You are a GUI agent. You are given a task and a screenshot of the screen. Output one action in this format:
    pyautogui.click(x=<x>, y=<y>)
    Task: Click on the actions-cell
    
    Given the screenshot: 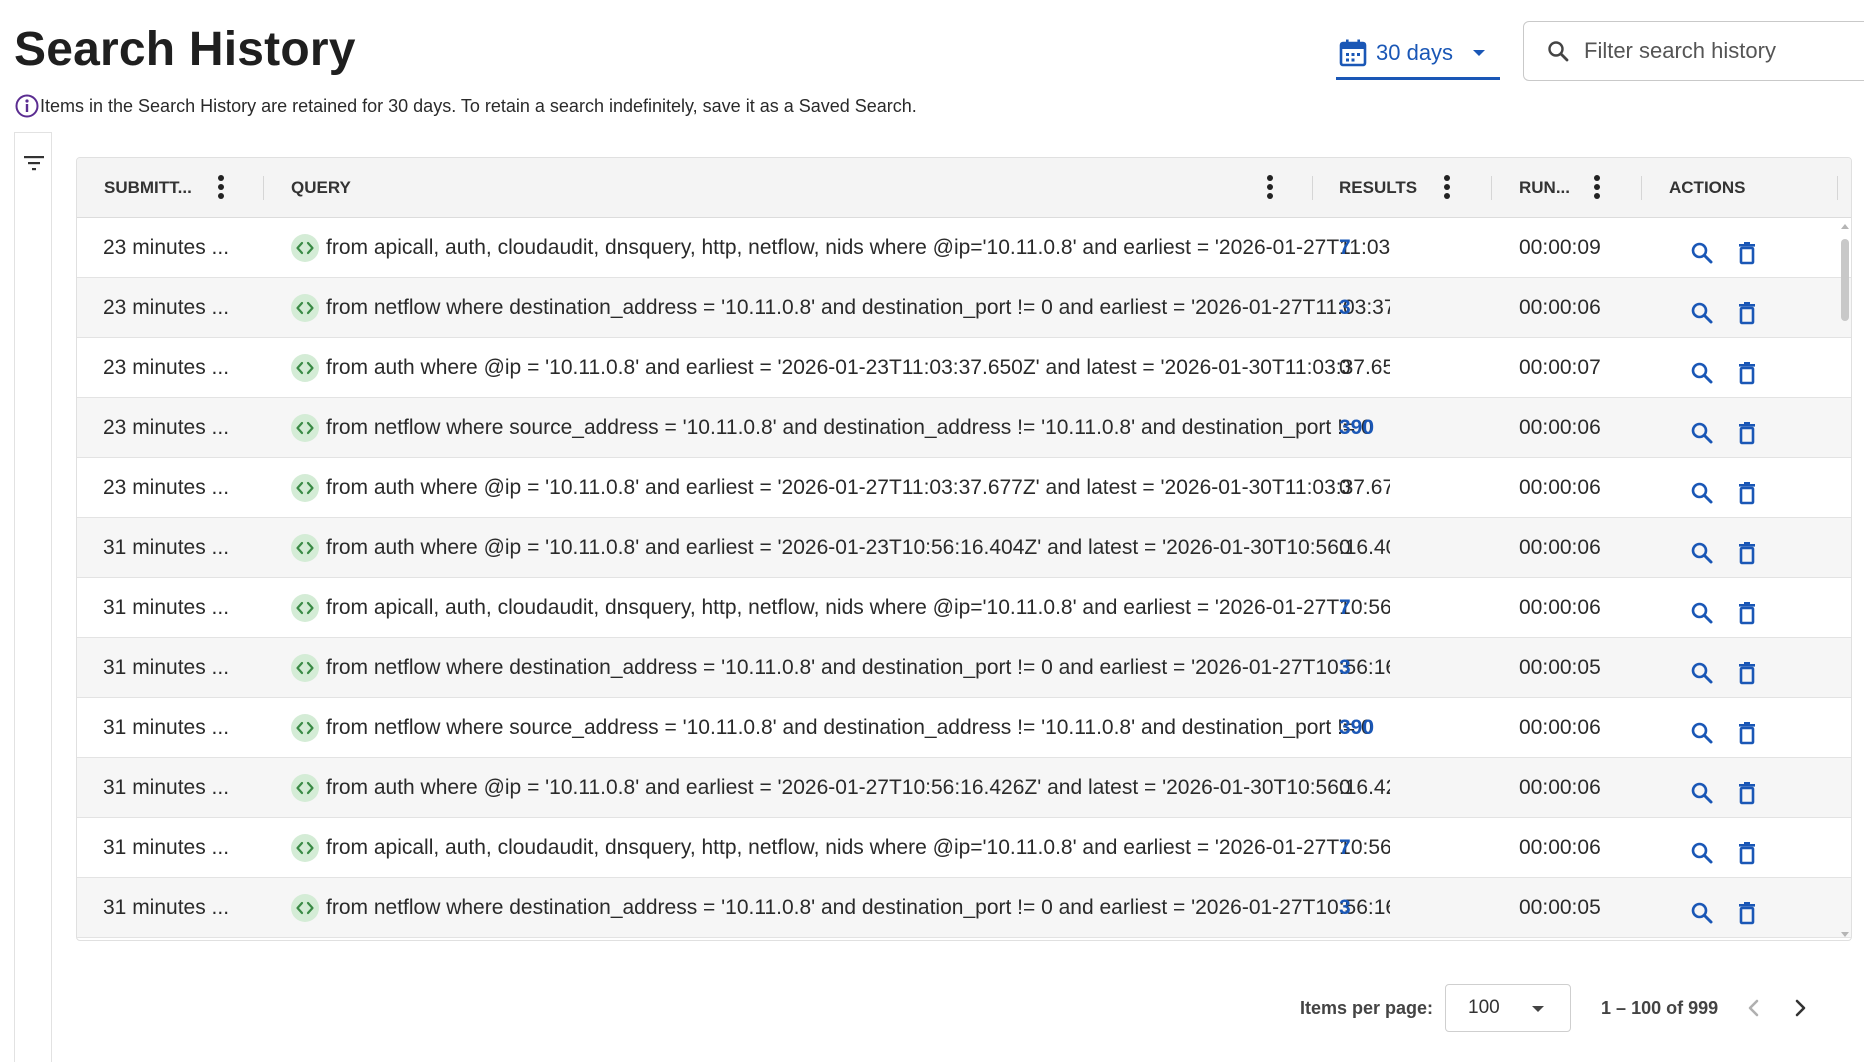 What is the action you would take?
    pyautogui.click(x=1749, y=548)
    